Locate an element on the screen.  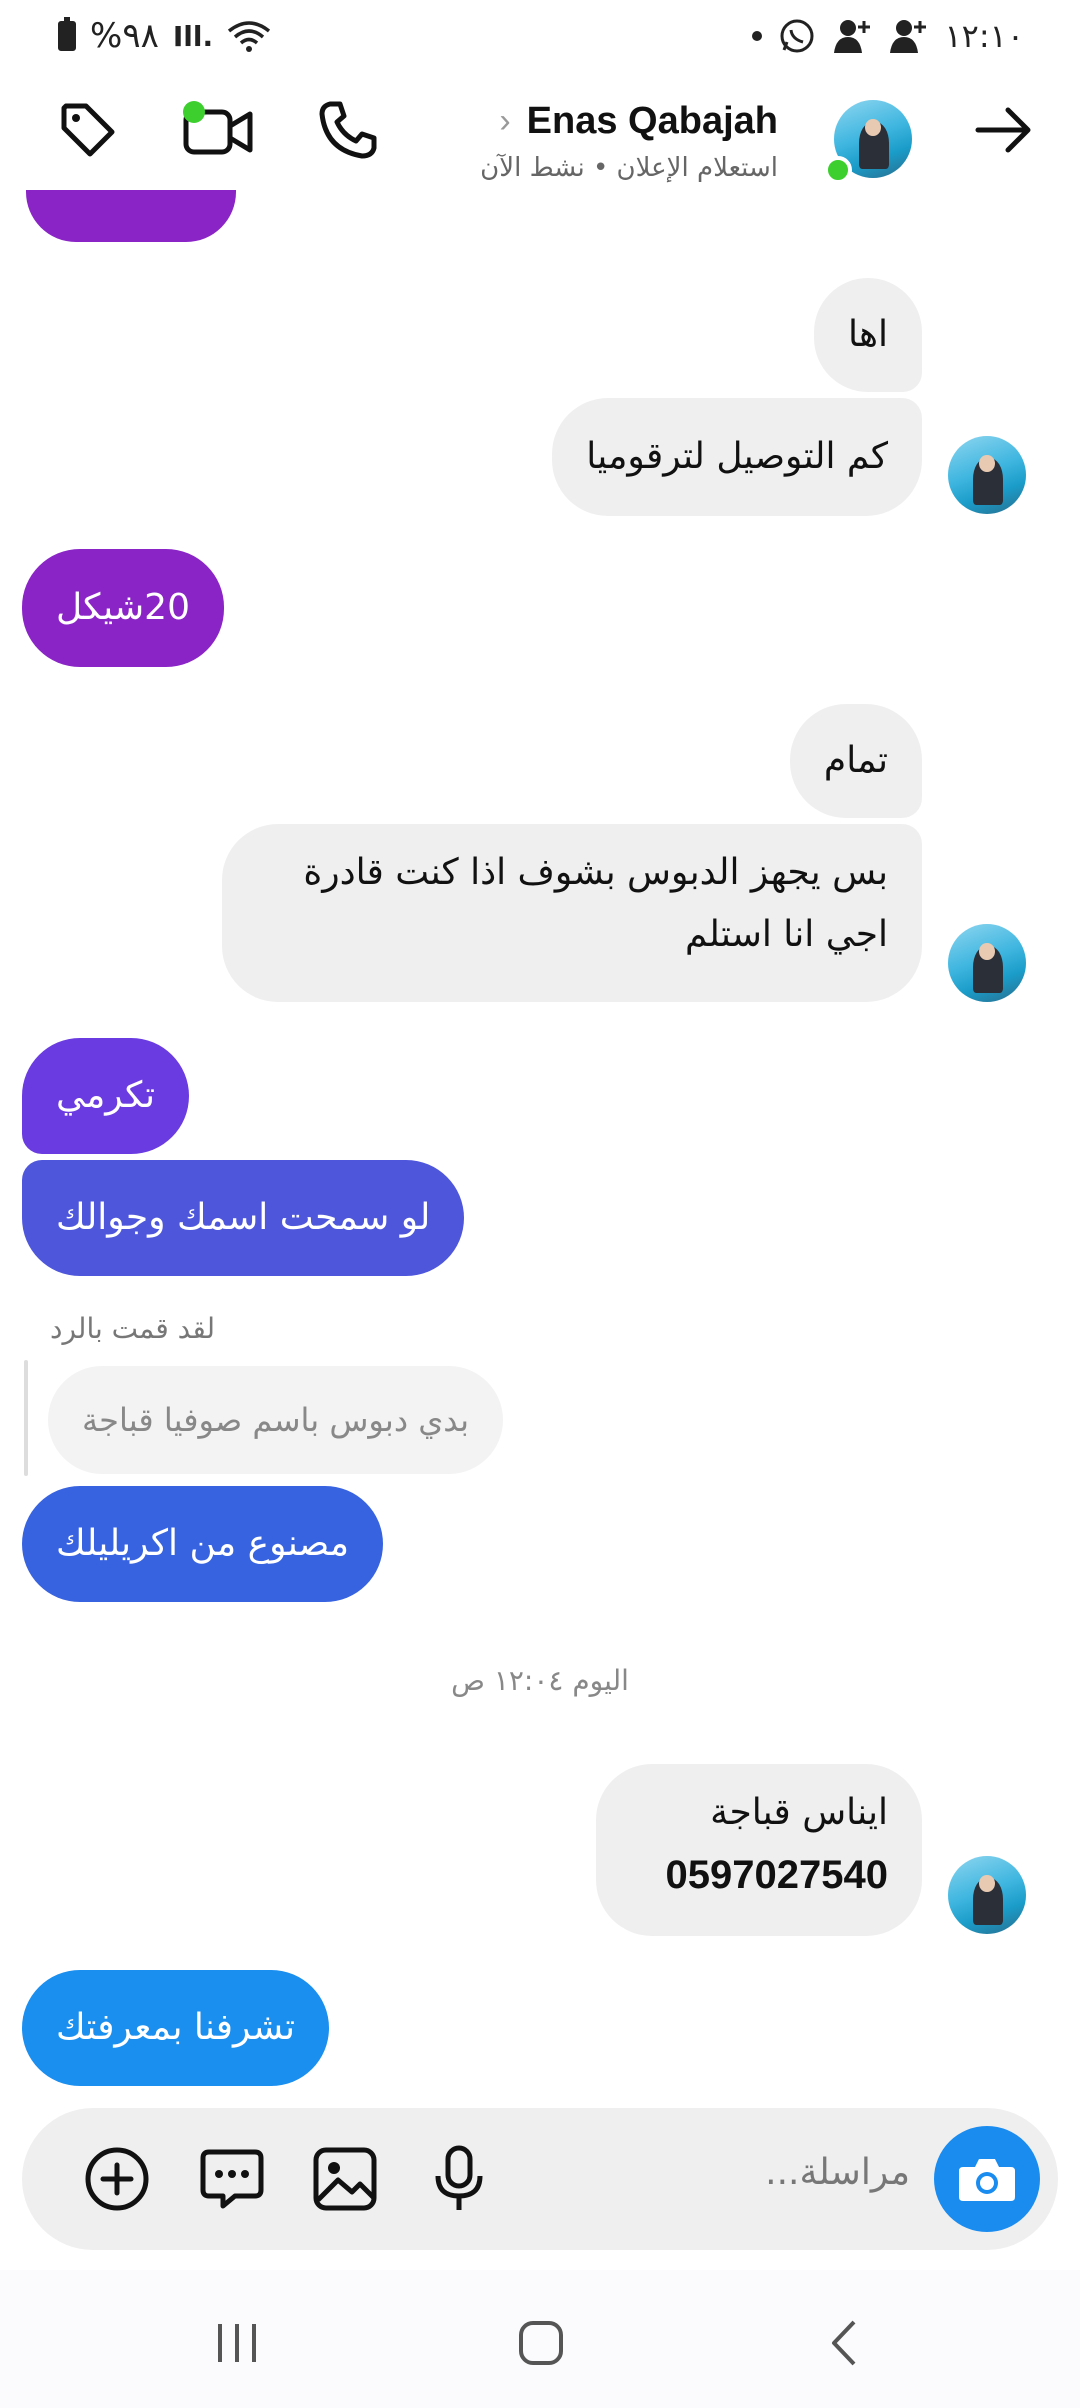
video-camera-icon is located at coordinates (218, 128).